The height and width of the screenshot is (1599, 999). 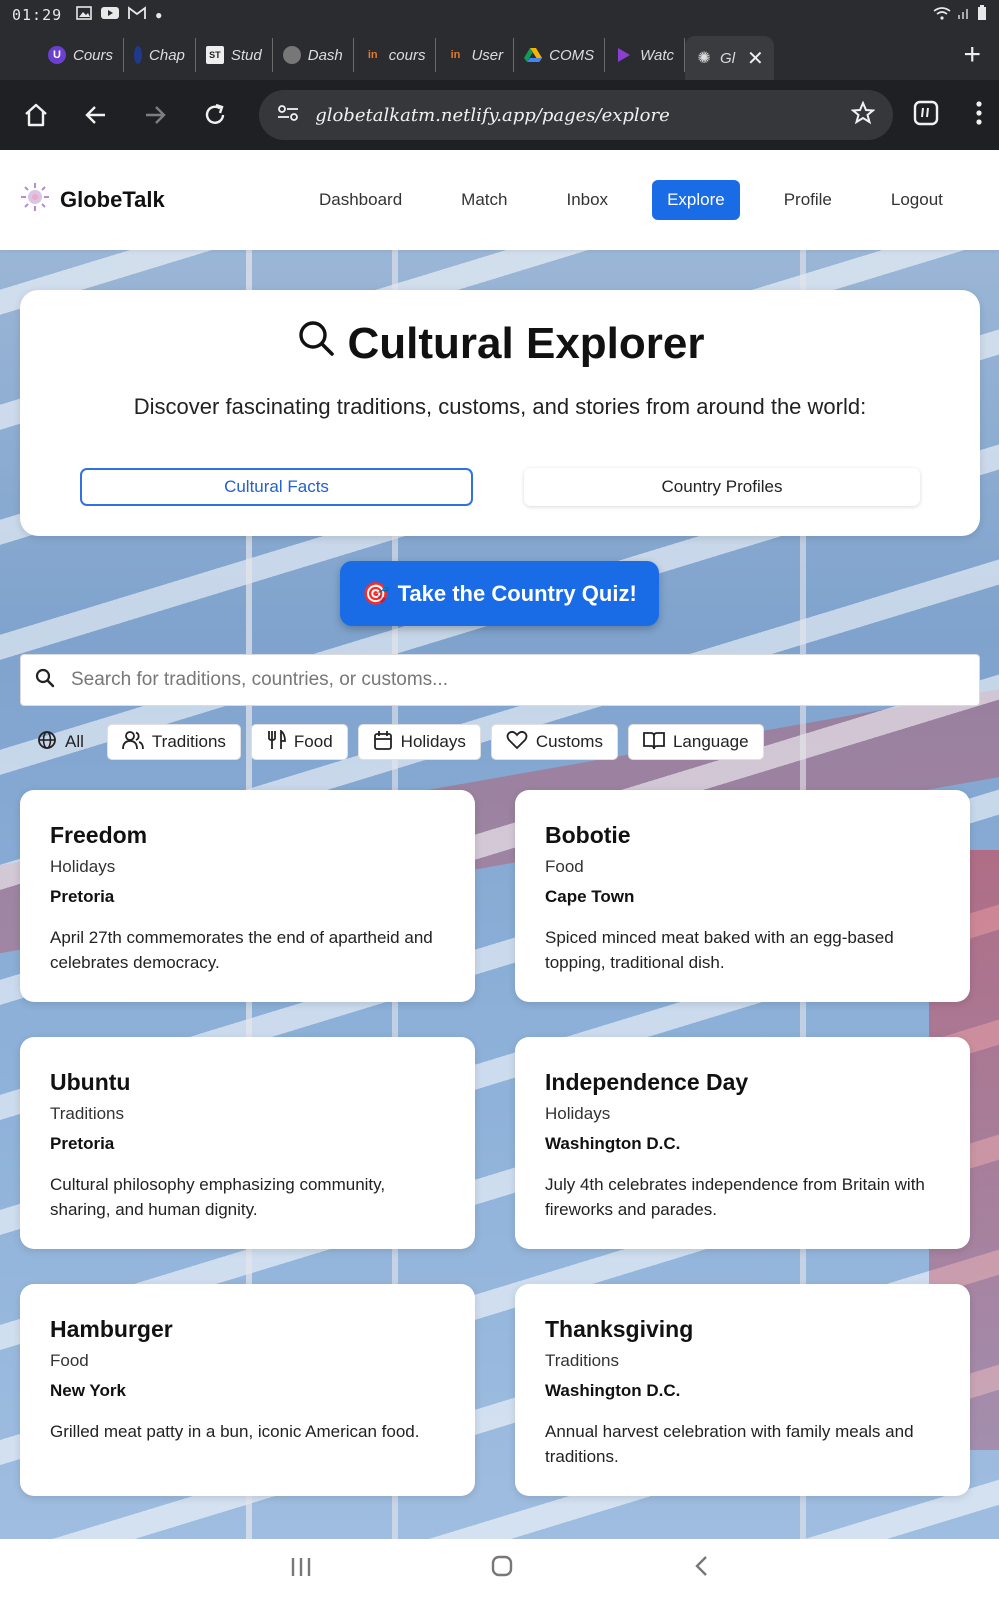 I want to click on fact-city: Cape Town, so click(x=590, y=896).